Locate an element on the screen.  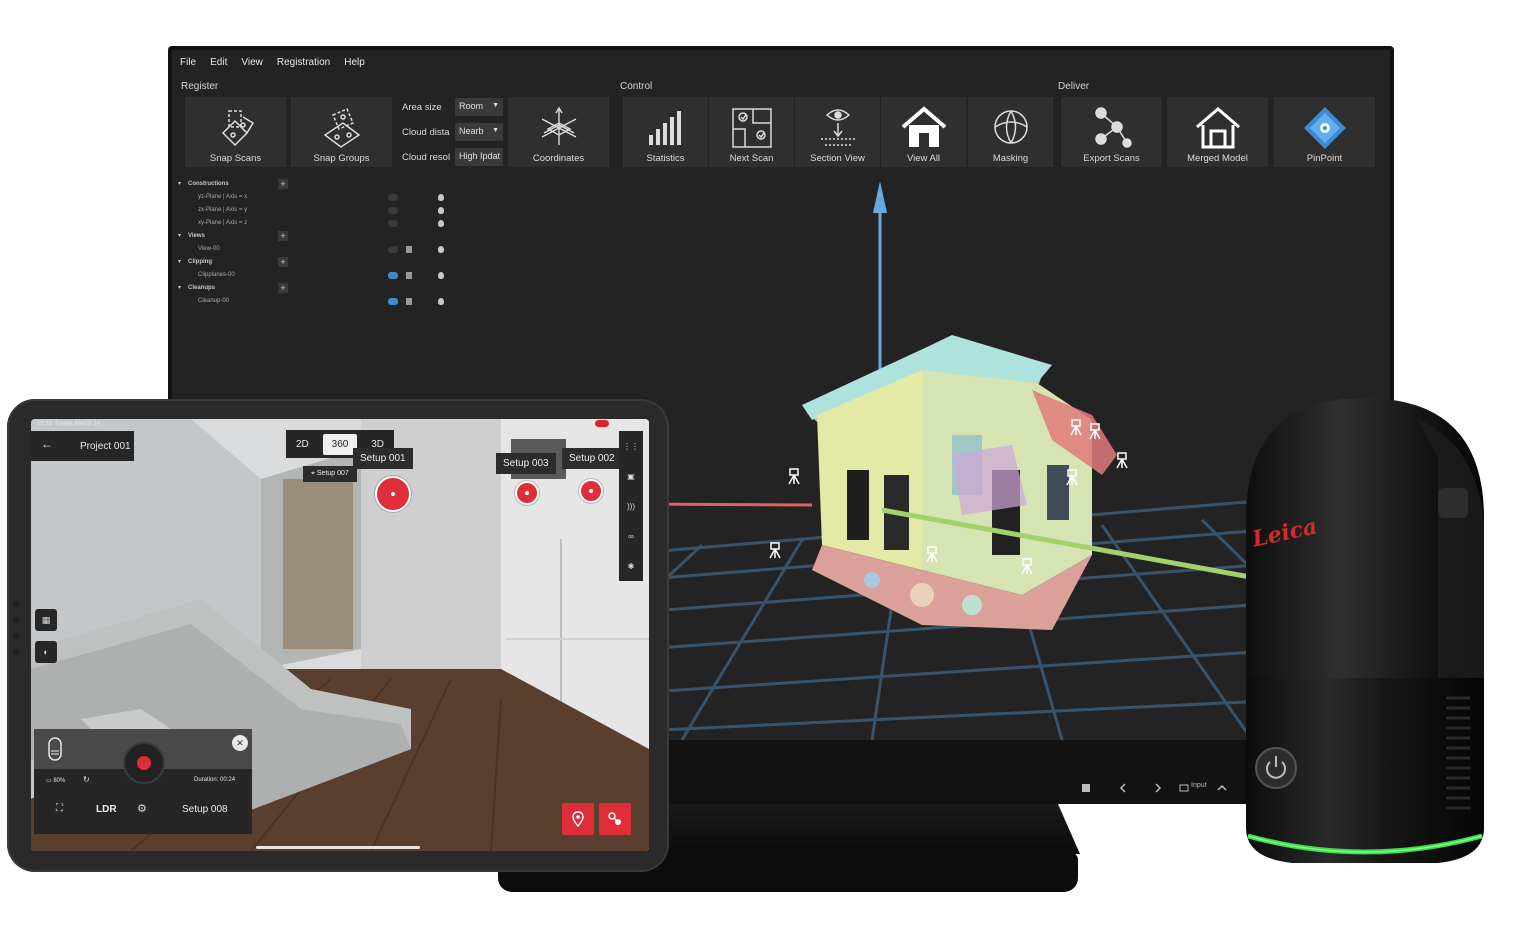
grid-icon: ⋮⋮ is located at coordinates (631, 446).